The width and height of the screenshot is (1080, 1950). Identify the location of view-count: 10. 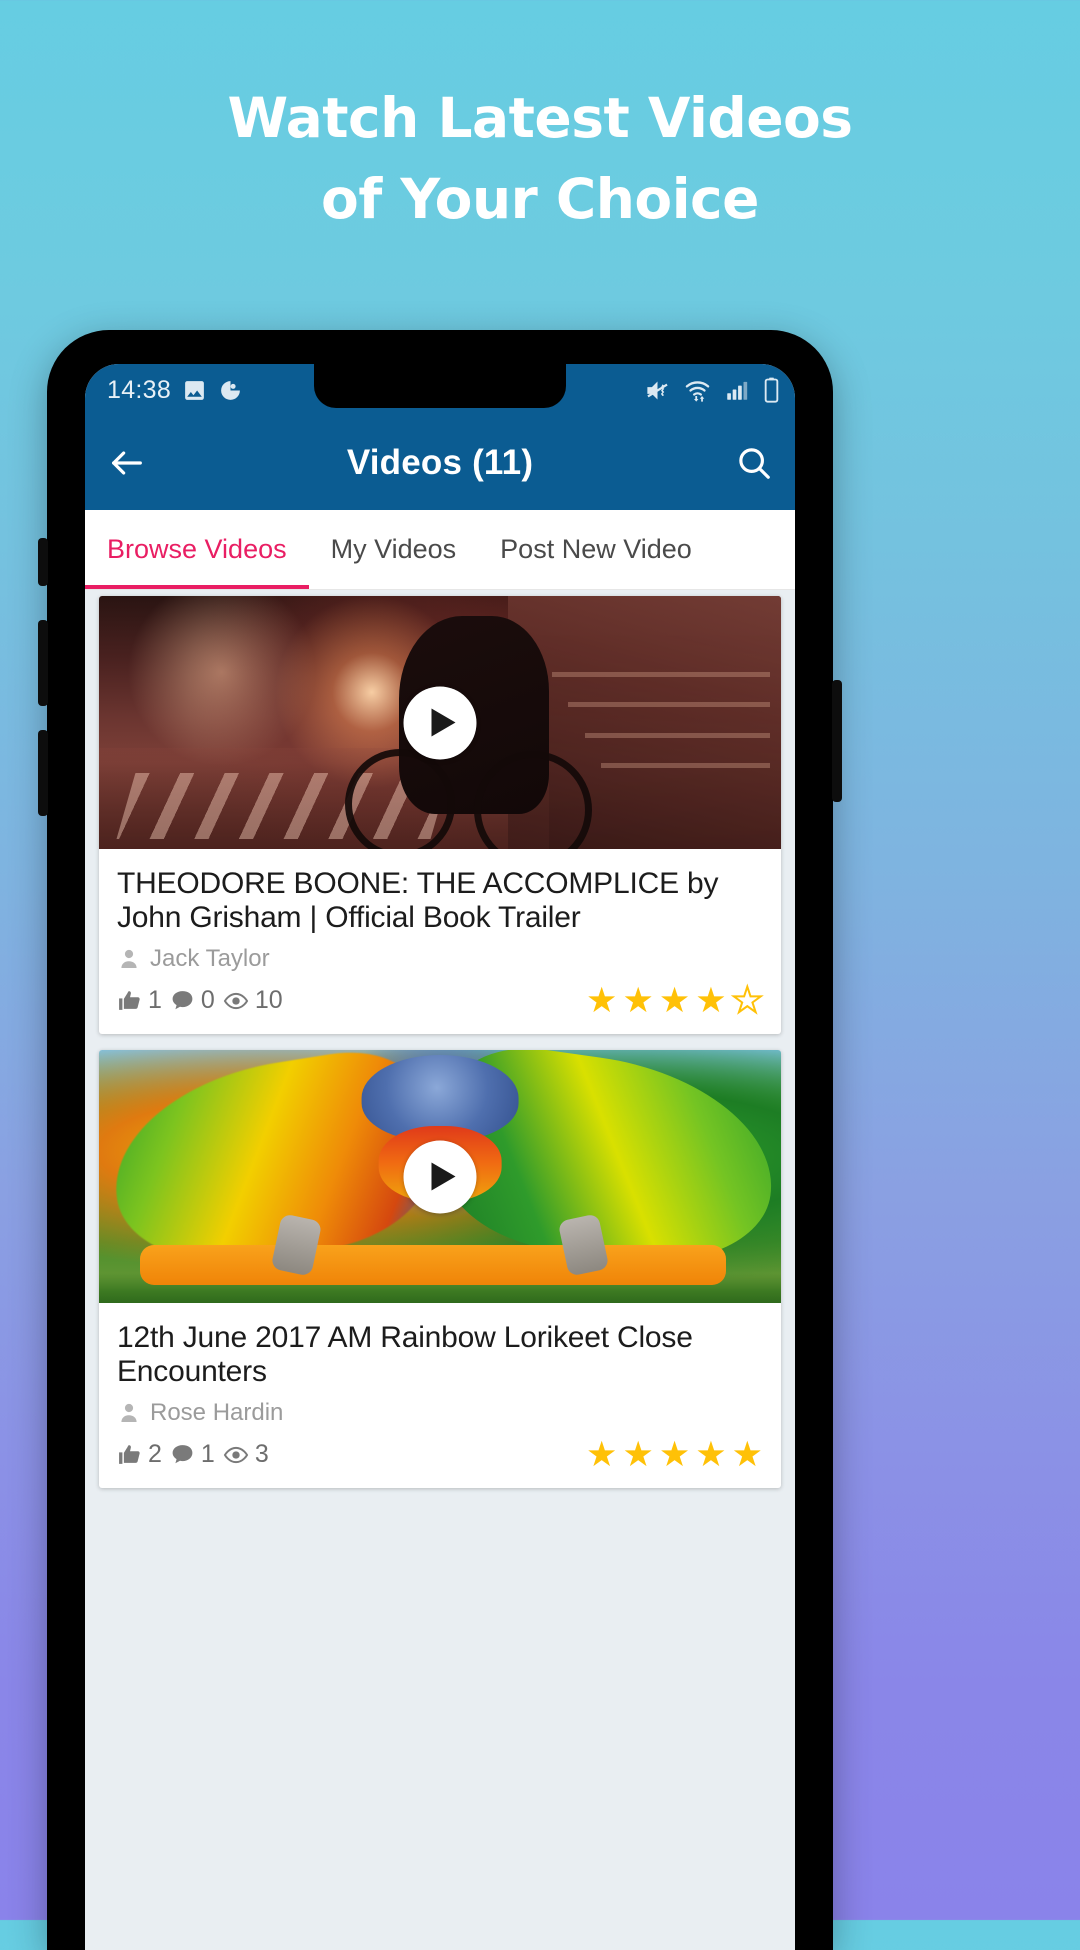
(268, 1000).